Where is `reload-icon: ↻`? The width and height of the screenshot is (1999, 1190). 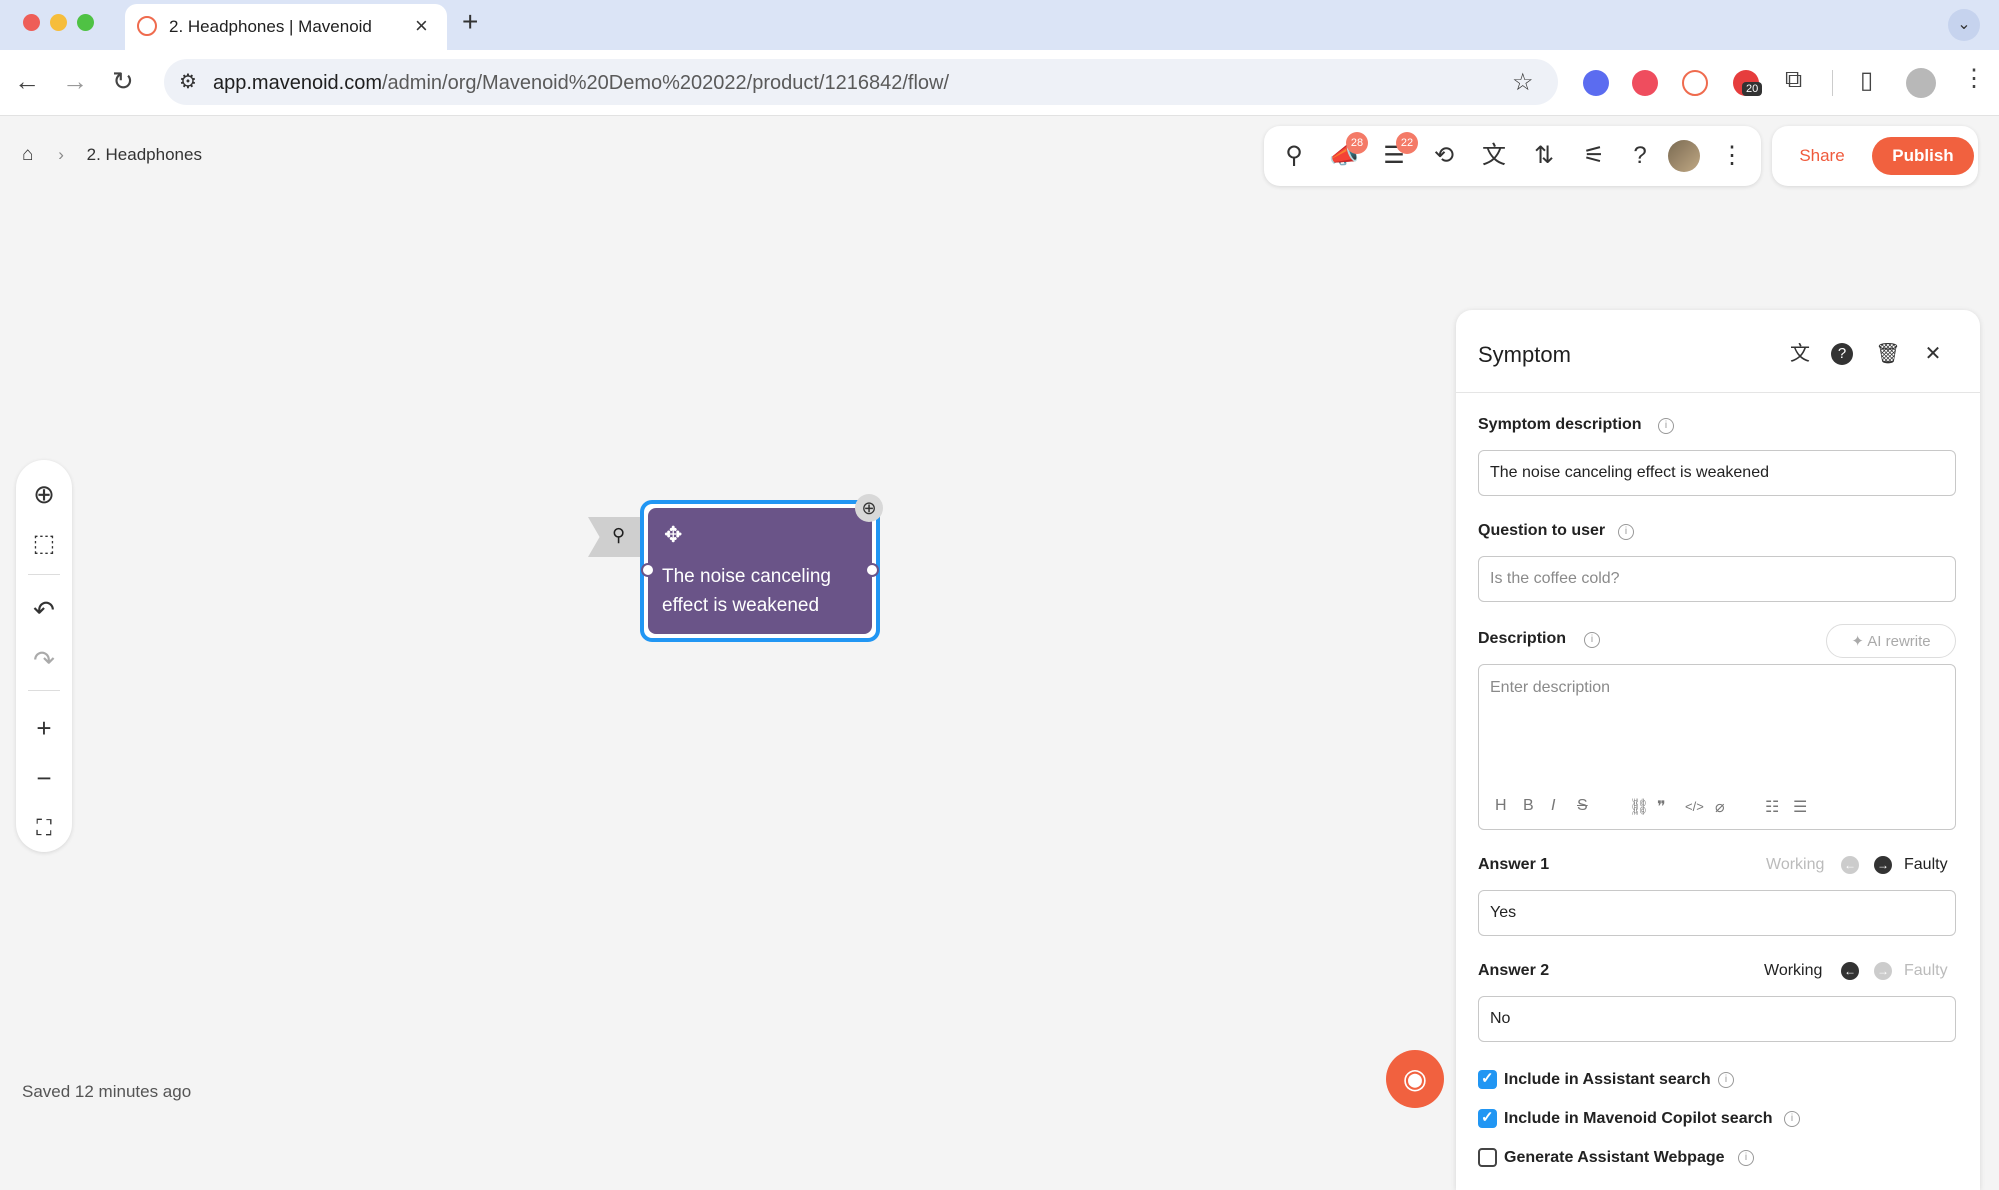
reload-icon: ↻ is located at coordinates (123, 81).